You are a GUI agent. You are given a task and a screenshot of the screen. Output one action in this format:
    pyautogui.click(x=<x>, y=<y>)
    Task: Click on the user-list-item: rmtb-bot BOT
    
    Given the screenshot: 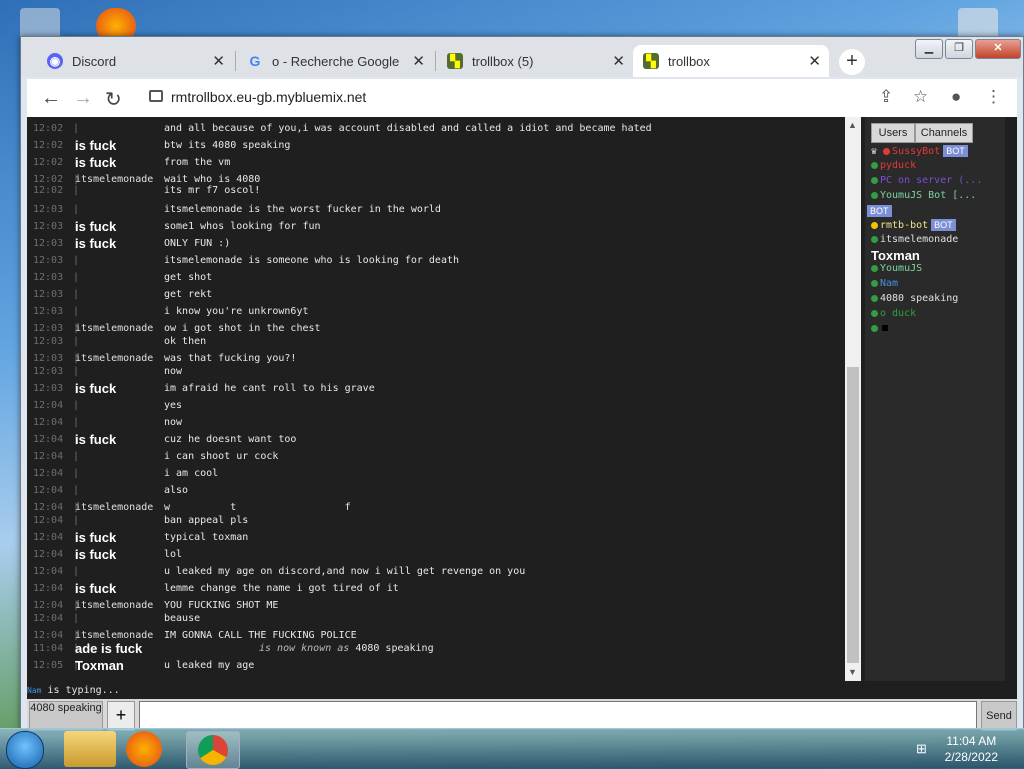 What is the action you would take?
    pyautogui.click(x=913, y=225)
    